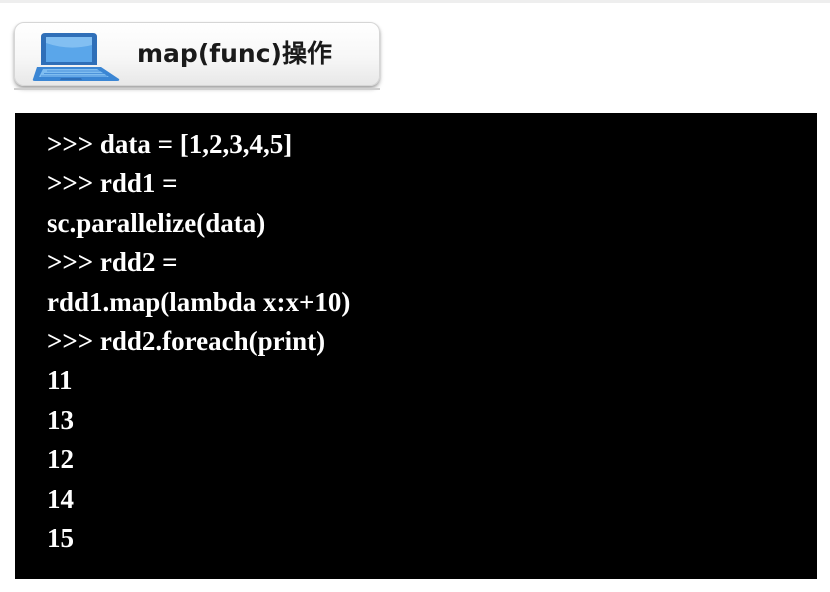  I want to click on output-line: 12, so click(60, 459).